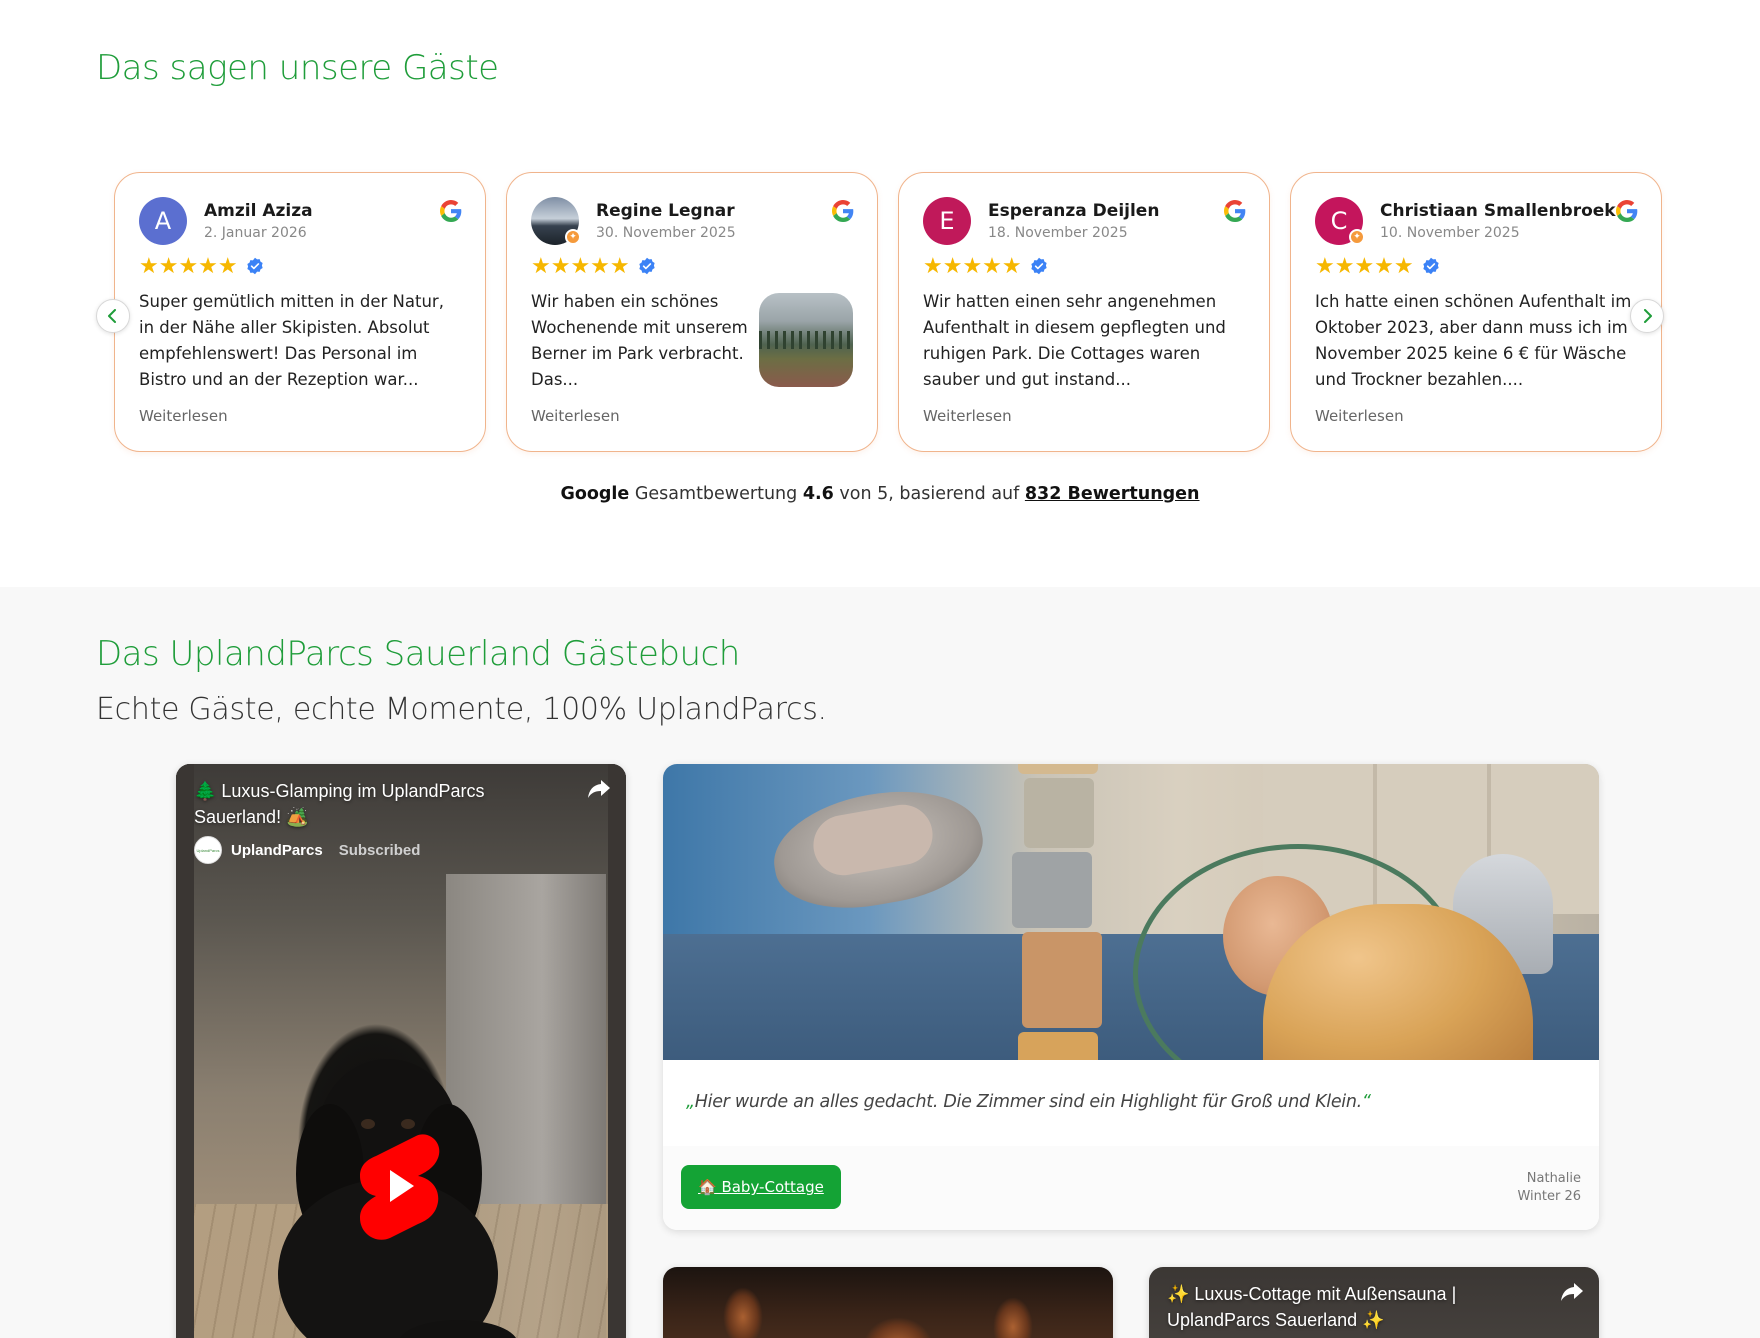 The width and height of the screenshot is (1760, 1338). What do you see at coordinates (1074, 211) in the screenshot?
I see `reviewer-name: Esperanza Deijlen` at bounding box center [1074, 211].